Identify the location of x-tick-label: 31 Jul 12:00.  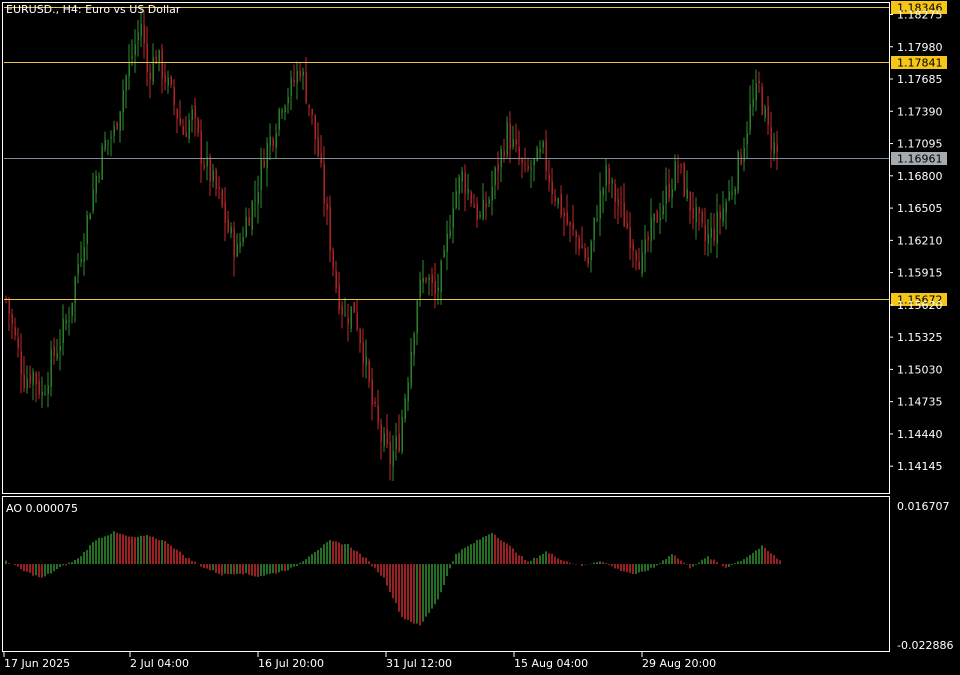
(419, 663).